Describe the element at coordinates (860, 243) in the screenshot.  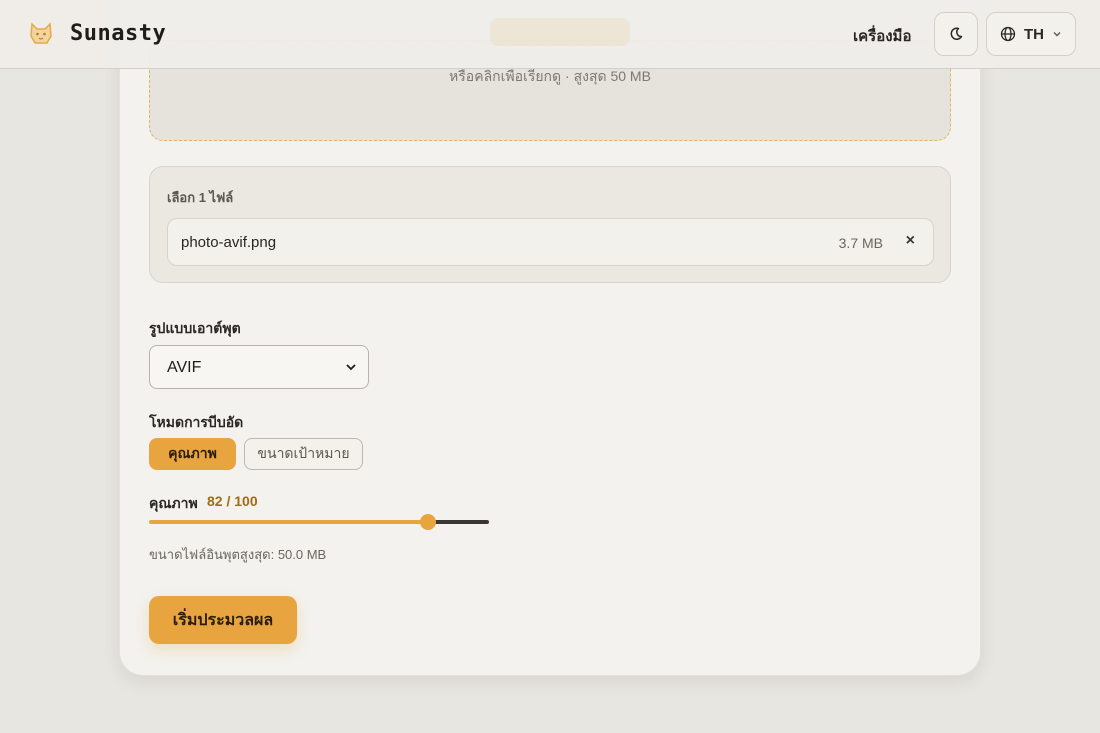
I see `file-size: 3.7 MB` at that location.